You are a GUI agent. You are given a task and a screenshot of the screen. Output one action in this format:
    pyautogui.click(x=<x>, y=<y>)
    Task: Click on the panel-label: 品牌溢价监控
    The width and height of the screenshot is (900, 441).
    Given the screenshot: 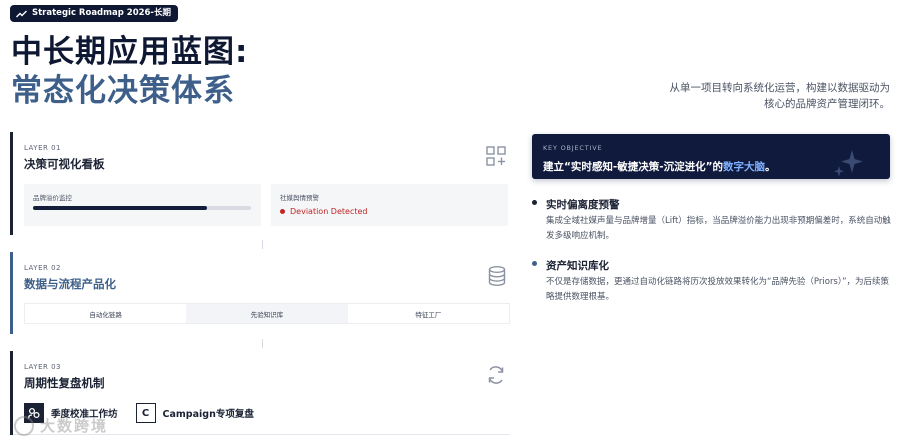 What is the action you would take?
    pyautogui.click(x=52, y=198)
    